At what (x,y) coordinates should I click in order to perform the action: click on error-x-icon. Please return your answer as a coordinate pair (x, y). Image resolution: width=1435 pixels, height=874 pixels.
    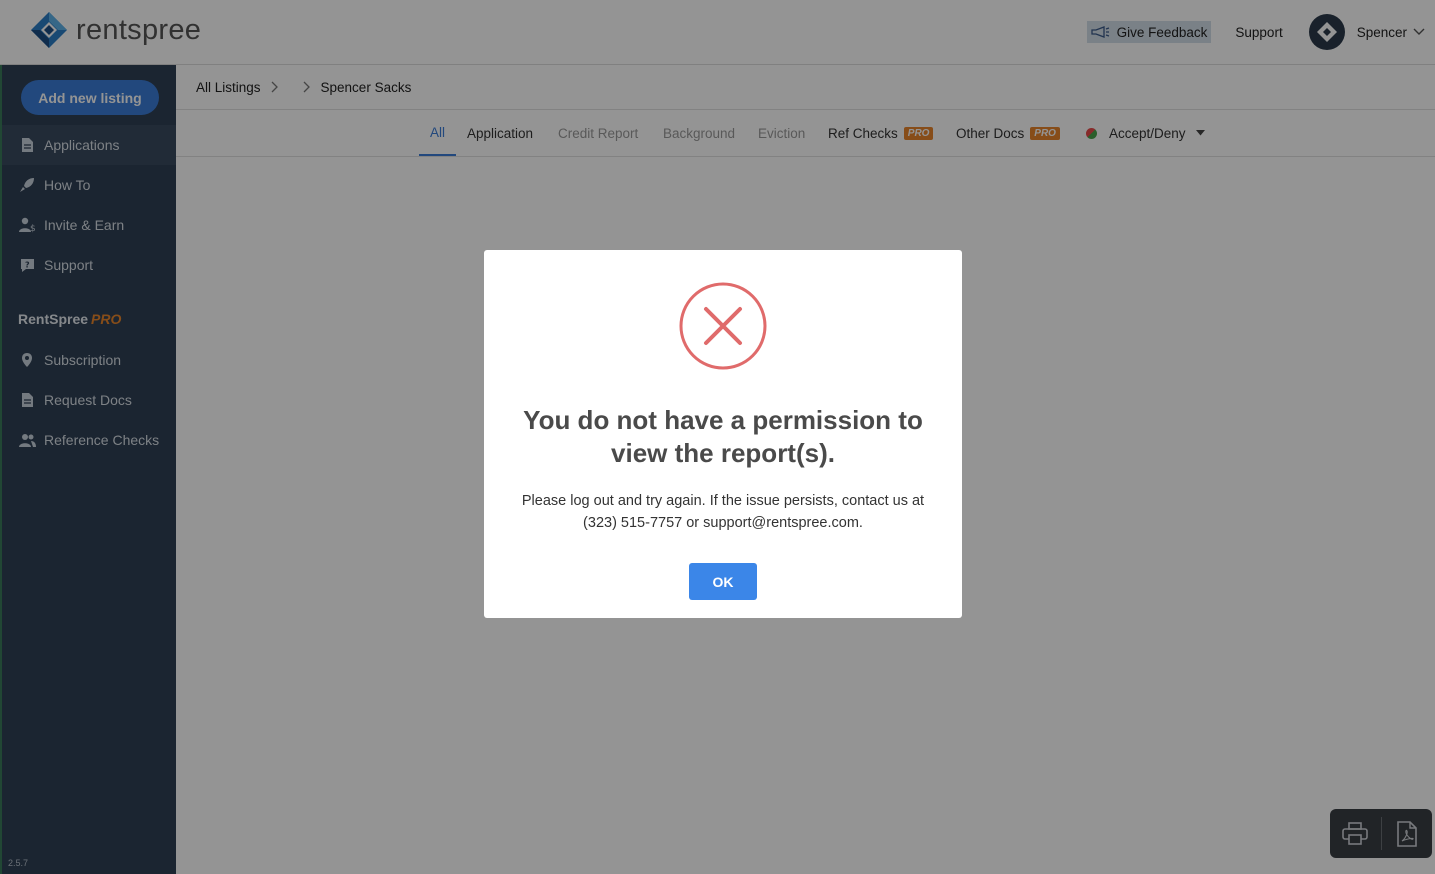
    Looking at the image, I should click on (723, 326).